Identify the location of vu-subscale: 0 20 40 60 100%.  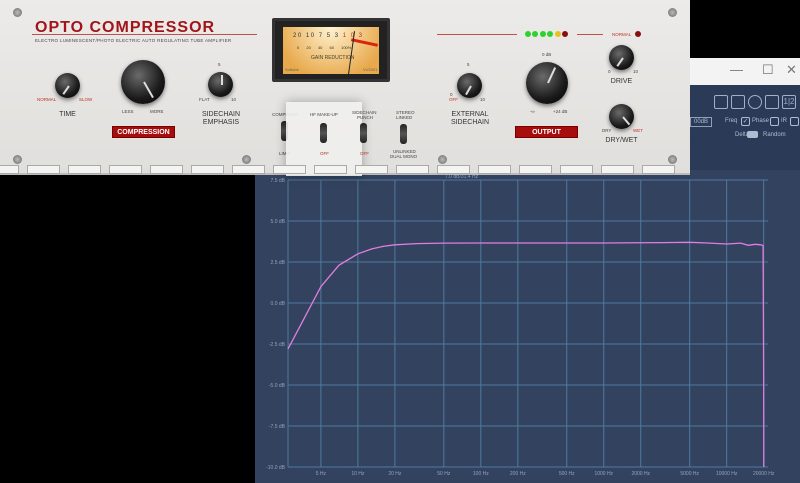
(324, 47).